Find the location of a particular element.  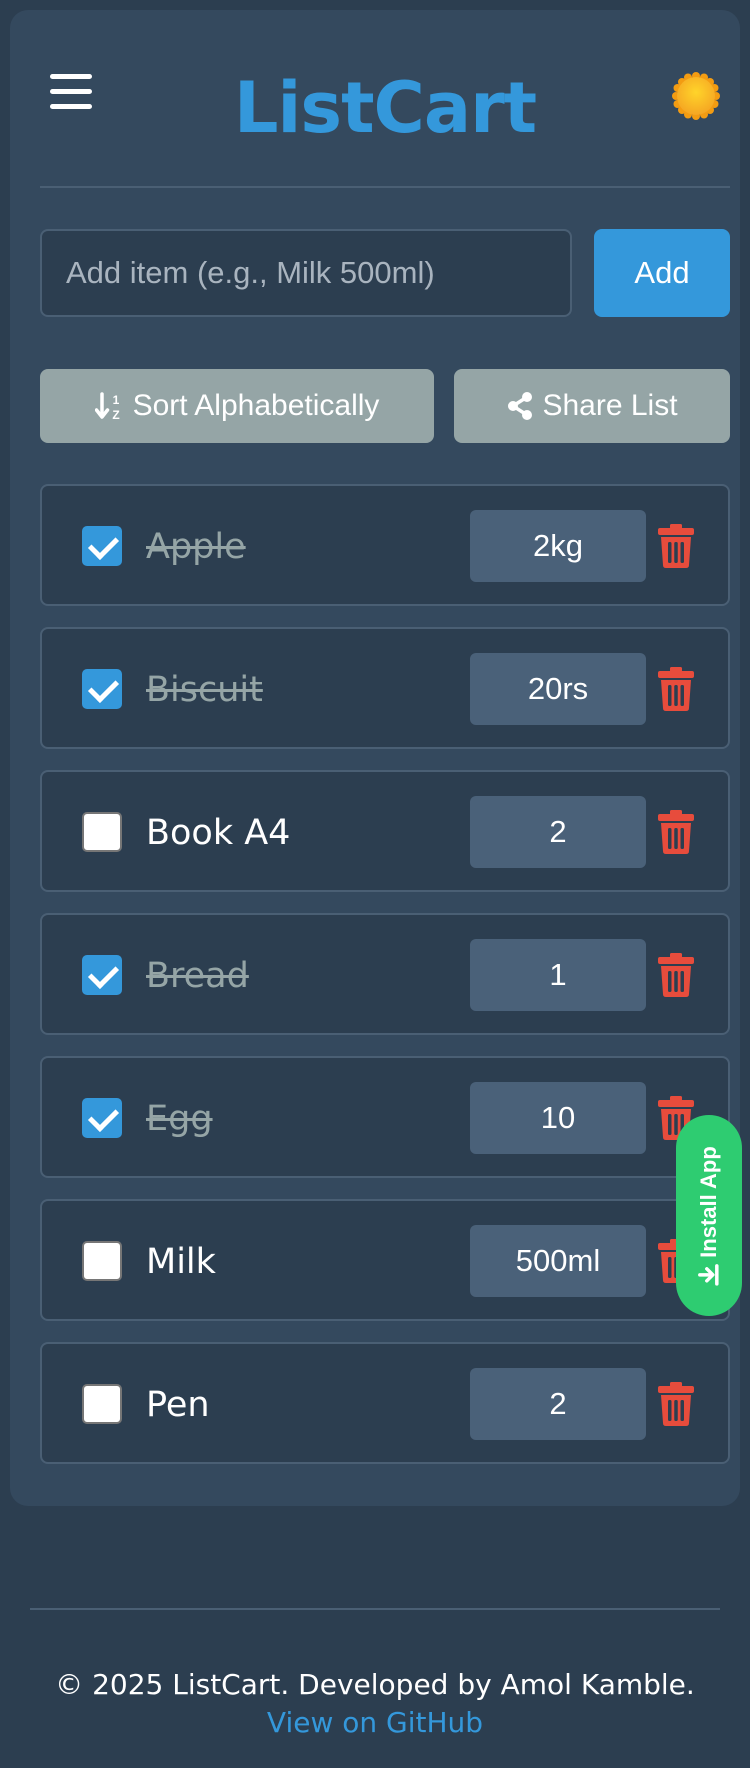

list-item: Pen 2 is located at coordinates (385, 1403).